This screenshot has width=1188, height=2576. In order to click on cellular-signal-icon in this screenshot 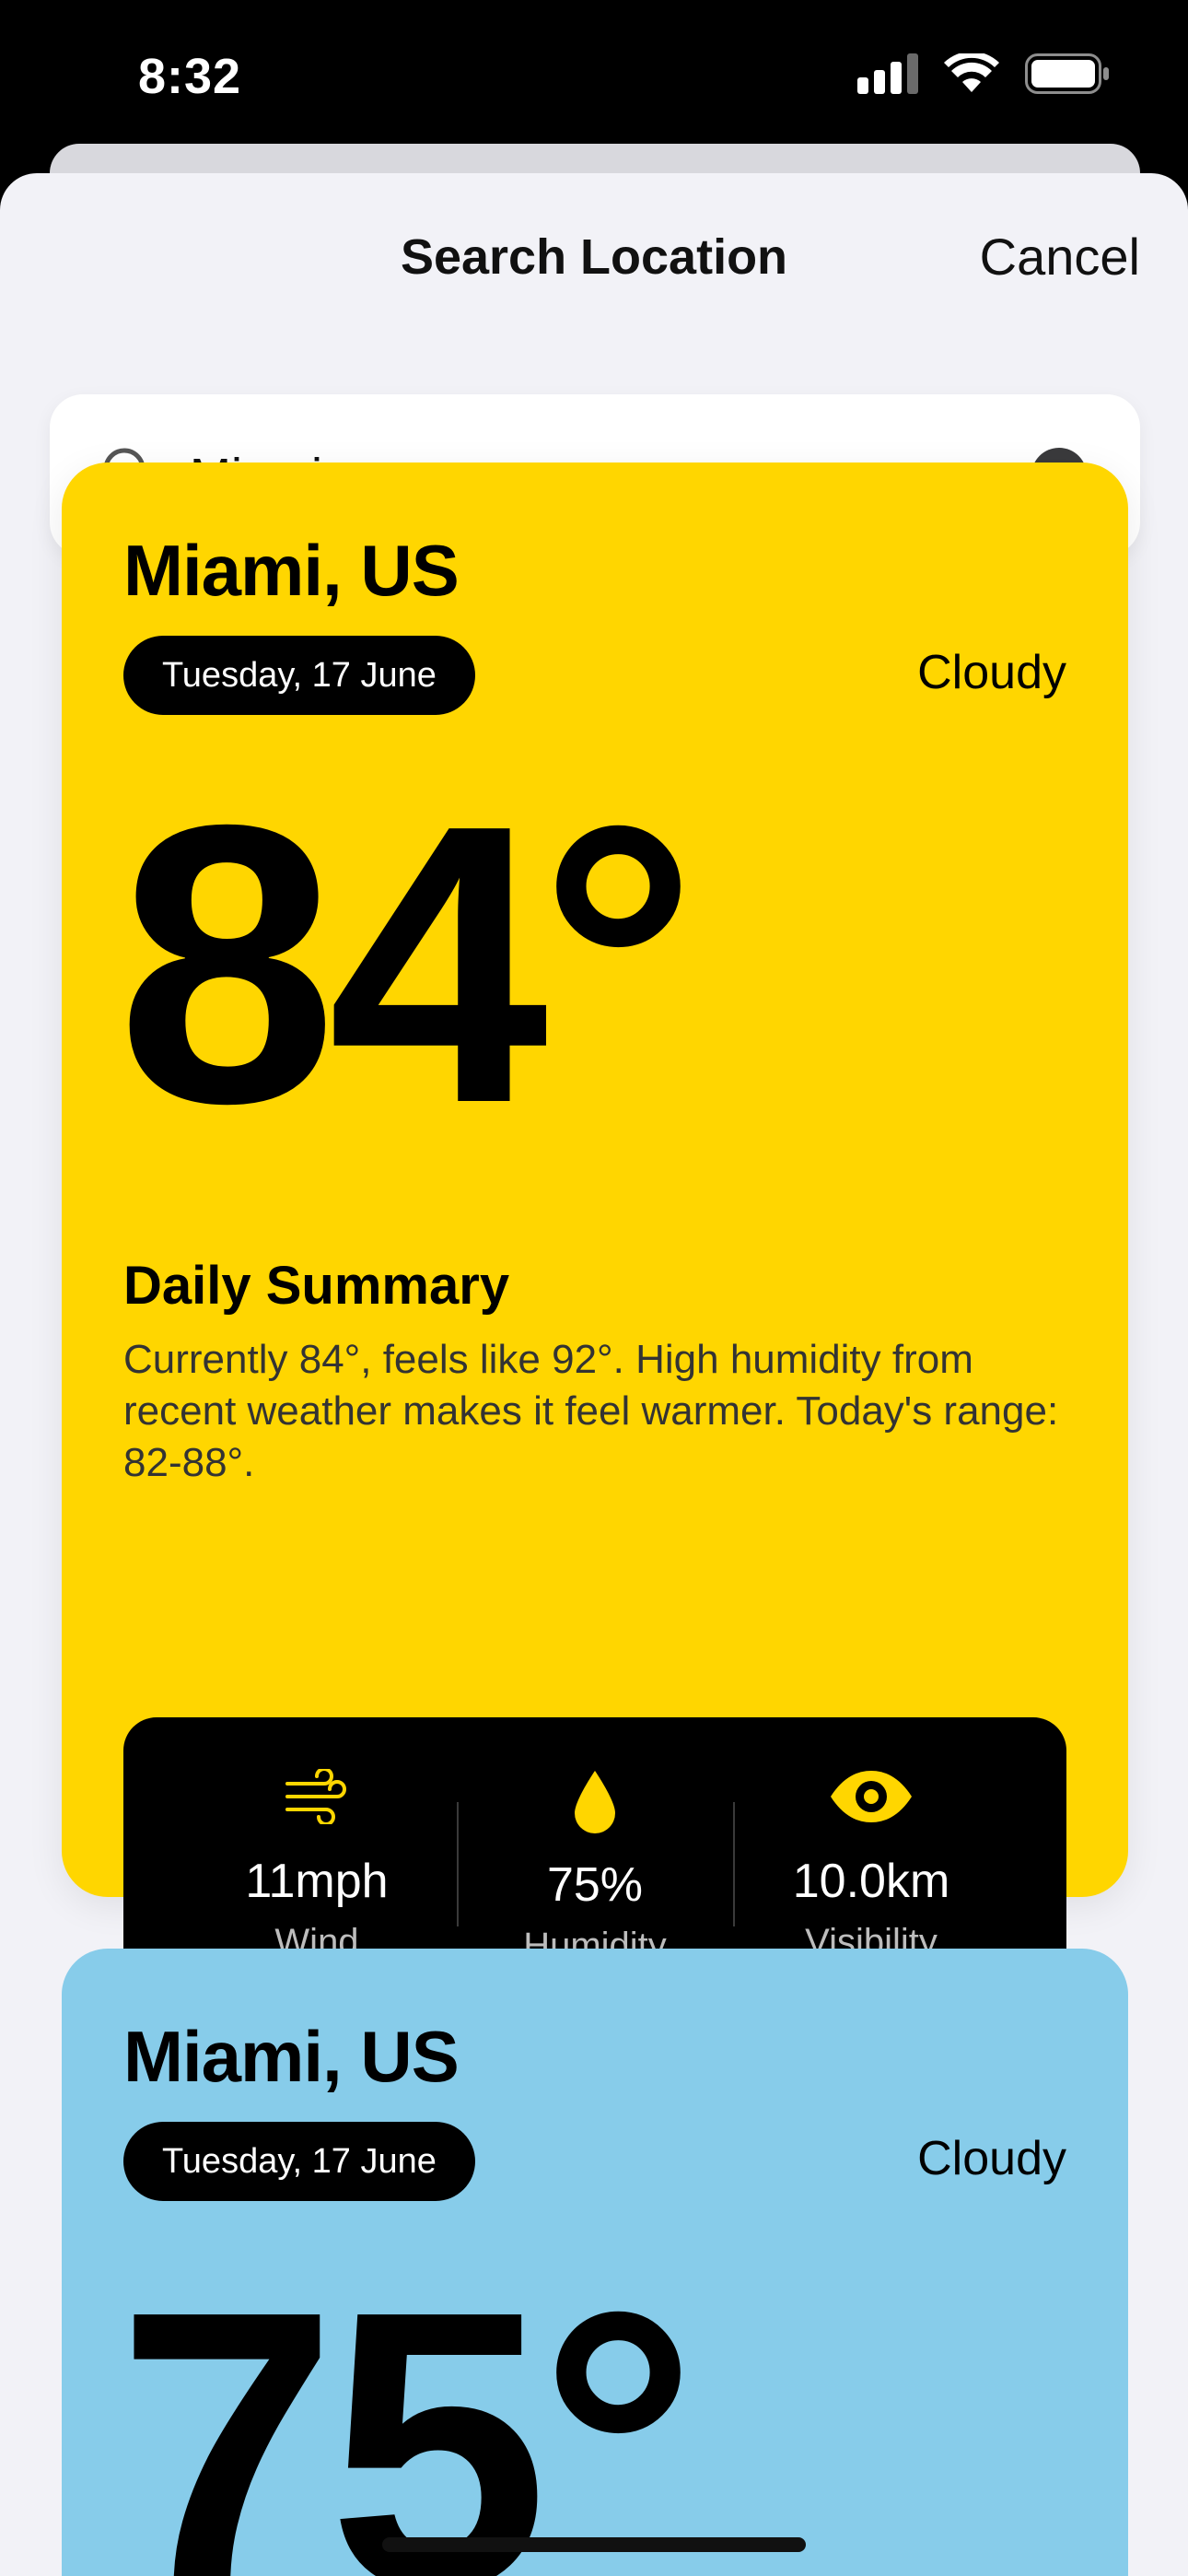, I will do `click(887, 73)`.